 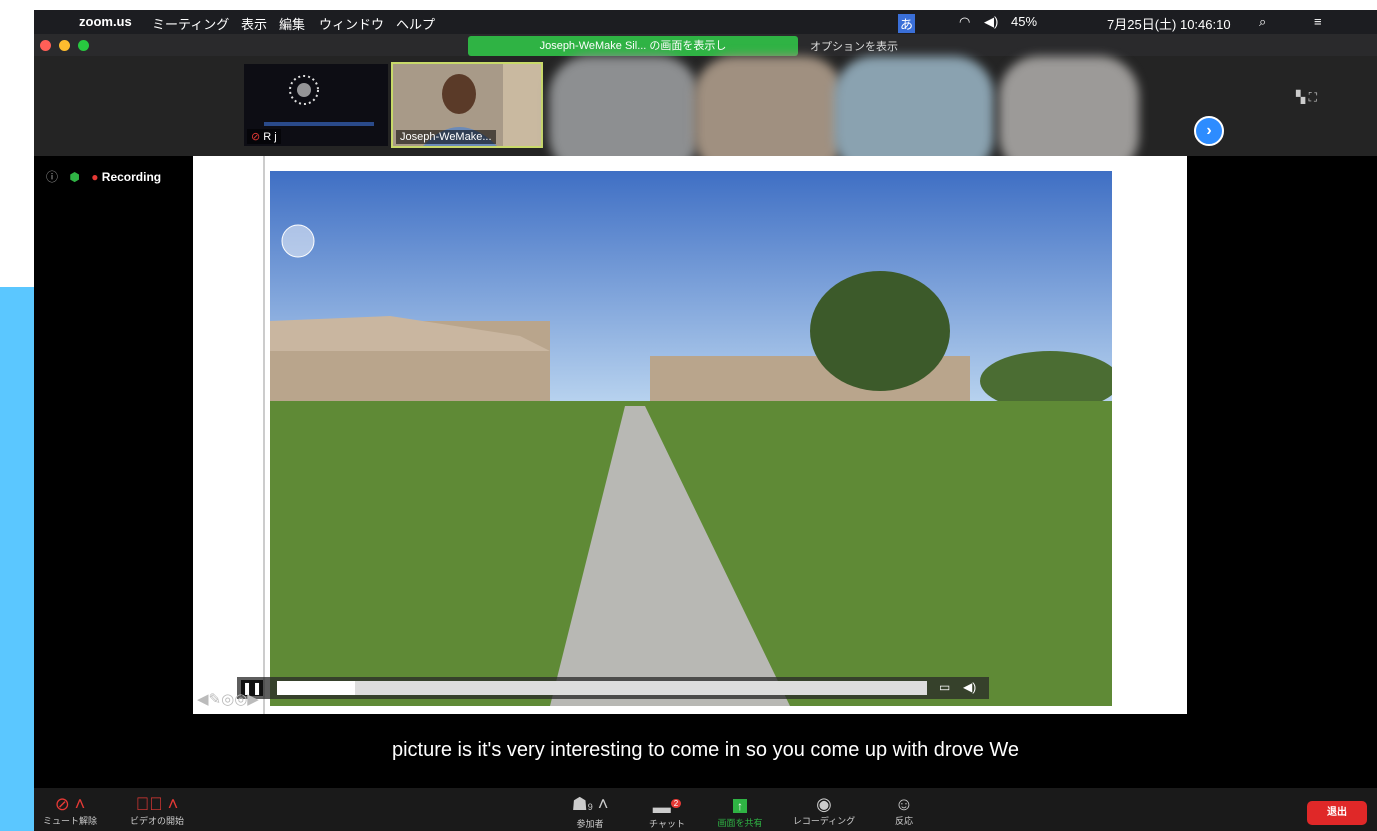 What do you see at coordinates (74, 177) in the screenshot?
I see `shield-icon: ⬢` at bounding box center [74, 177].